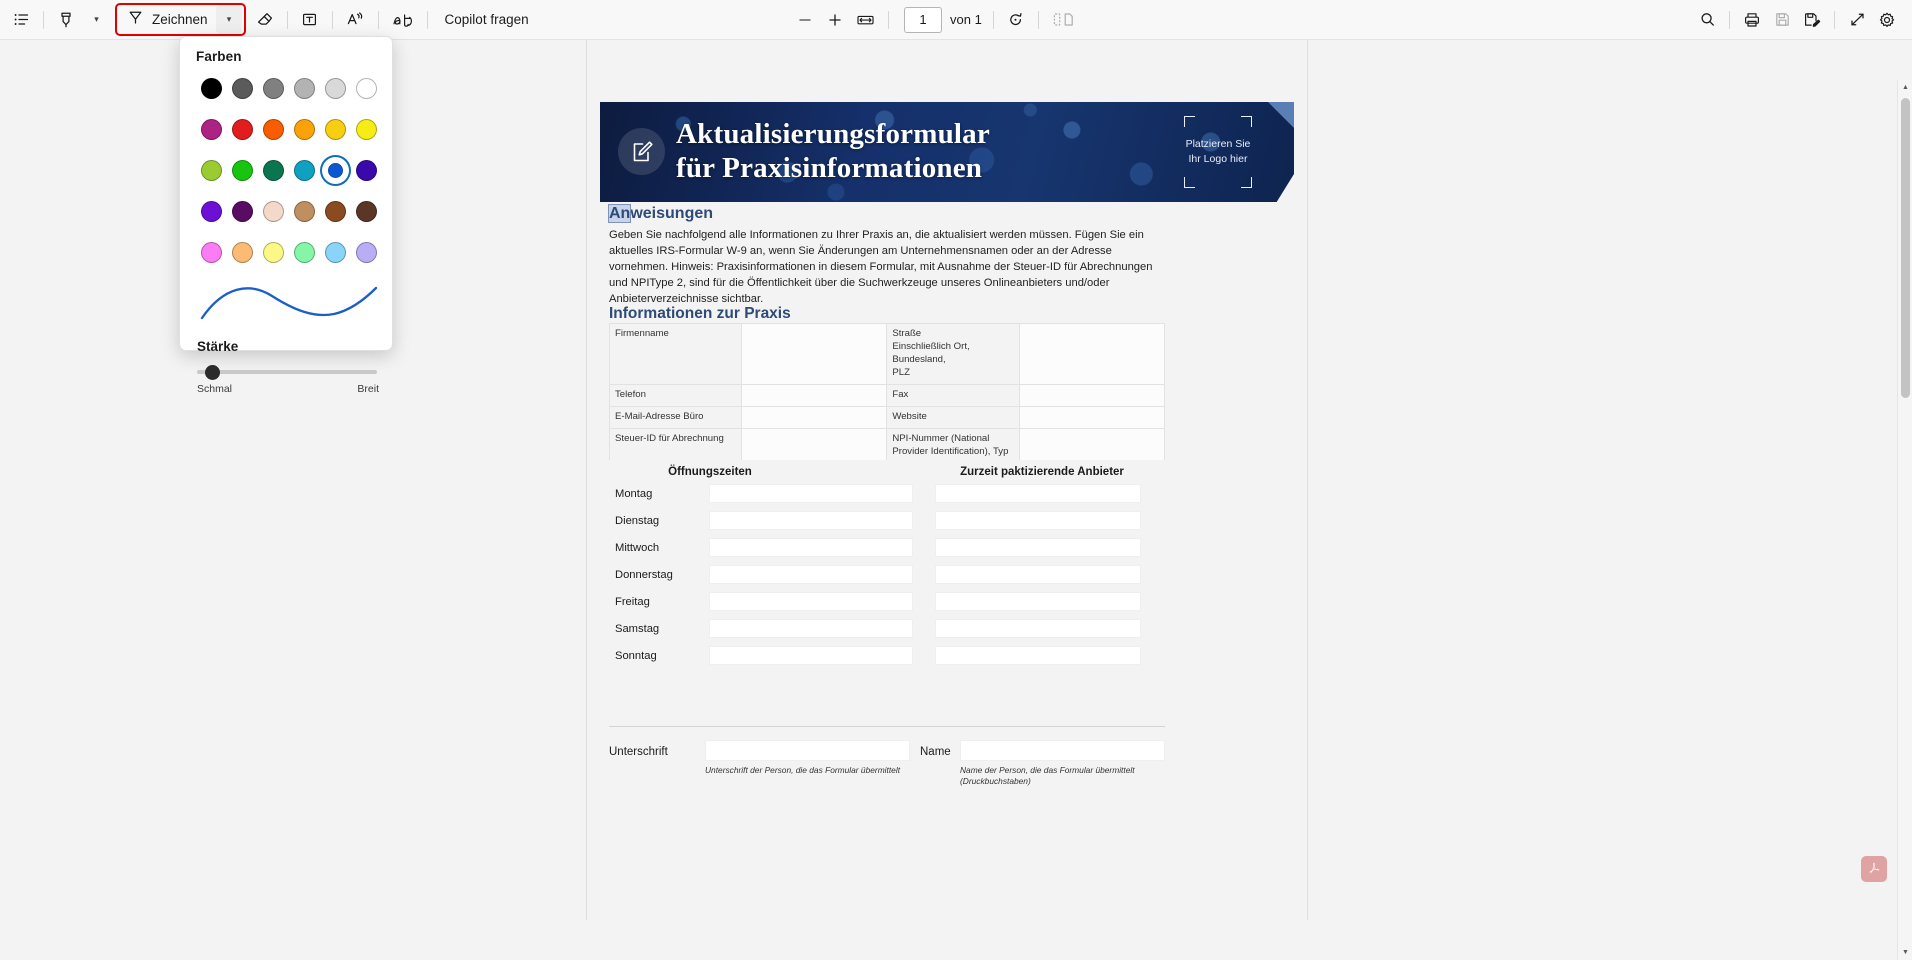 This screenshot has height=960, width=1912. What do you see at coordinates (310, 20) in the screenshot?
I see `text-box-icon` at bounding box center [310, 20].